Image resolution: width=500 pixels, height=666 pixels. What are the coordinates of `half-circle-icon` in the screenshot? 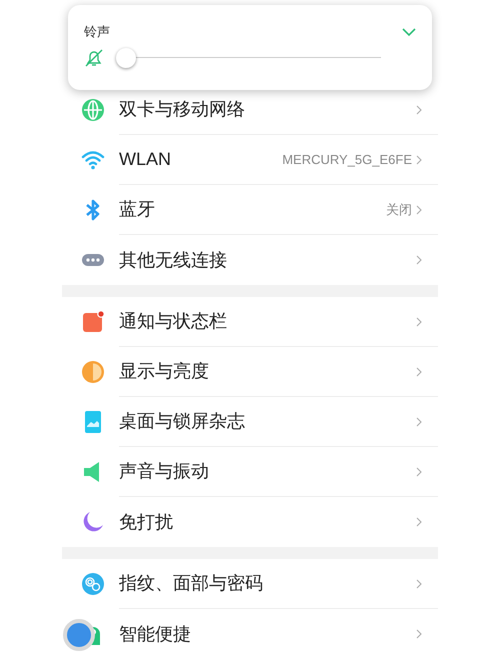 It's located at (93, 372).